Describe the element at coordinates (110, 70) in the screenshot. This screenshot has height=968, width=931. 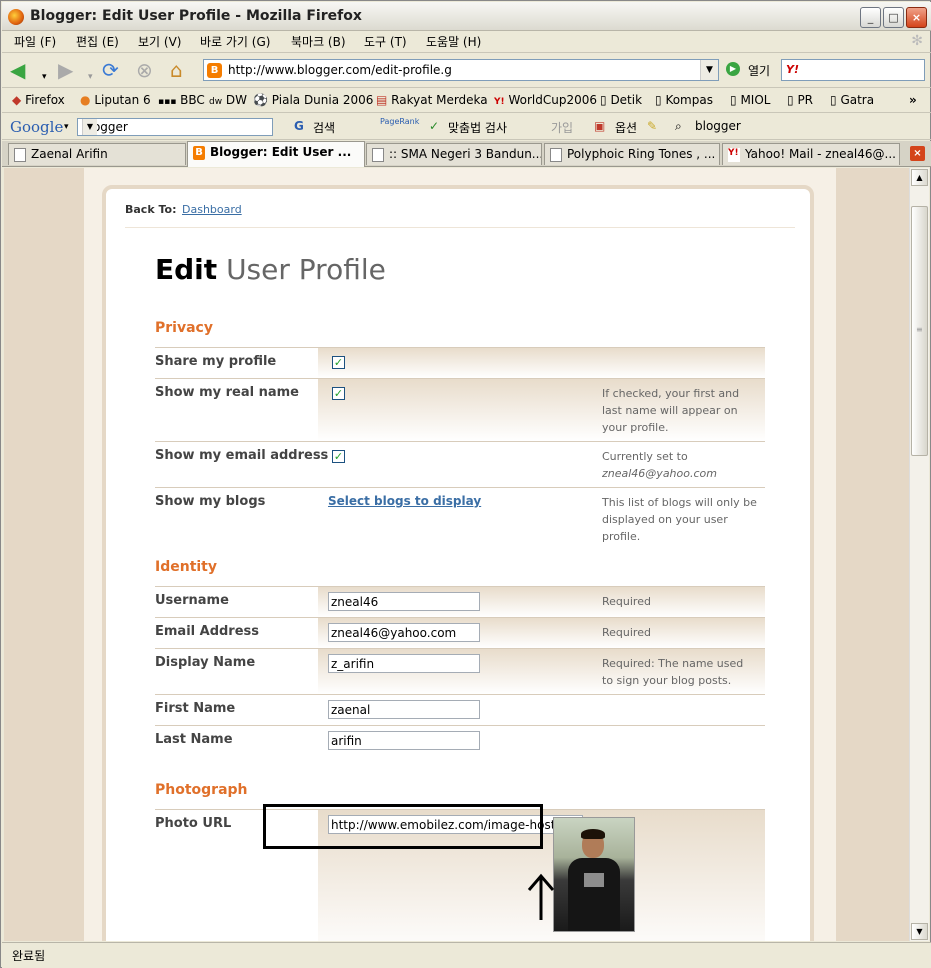
I see `reload-icon: ⟳` at that location.